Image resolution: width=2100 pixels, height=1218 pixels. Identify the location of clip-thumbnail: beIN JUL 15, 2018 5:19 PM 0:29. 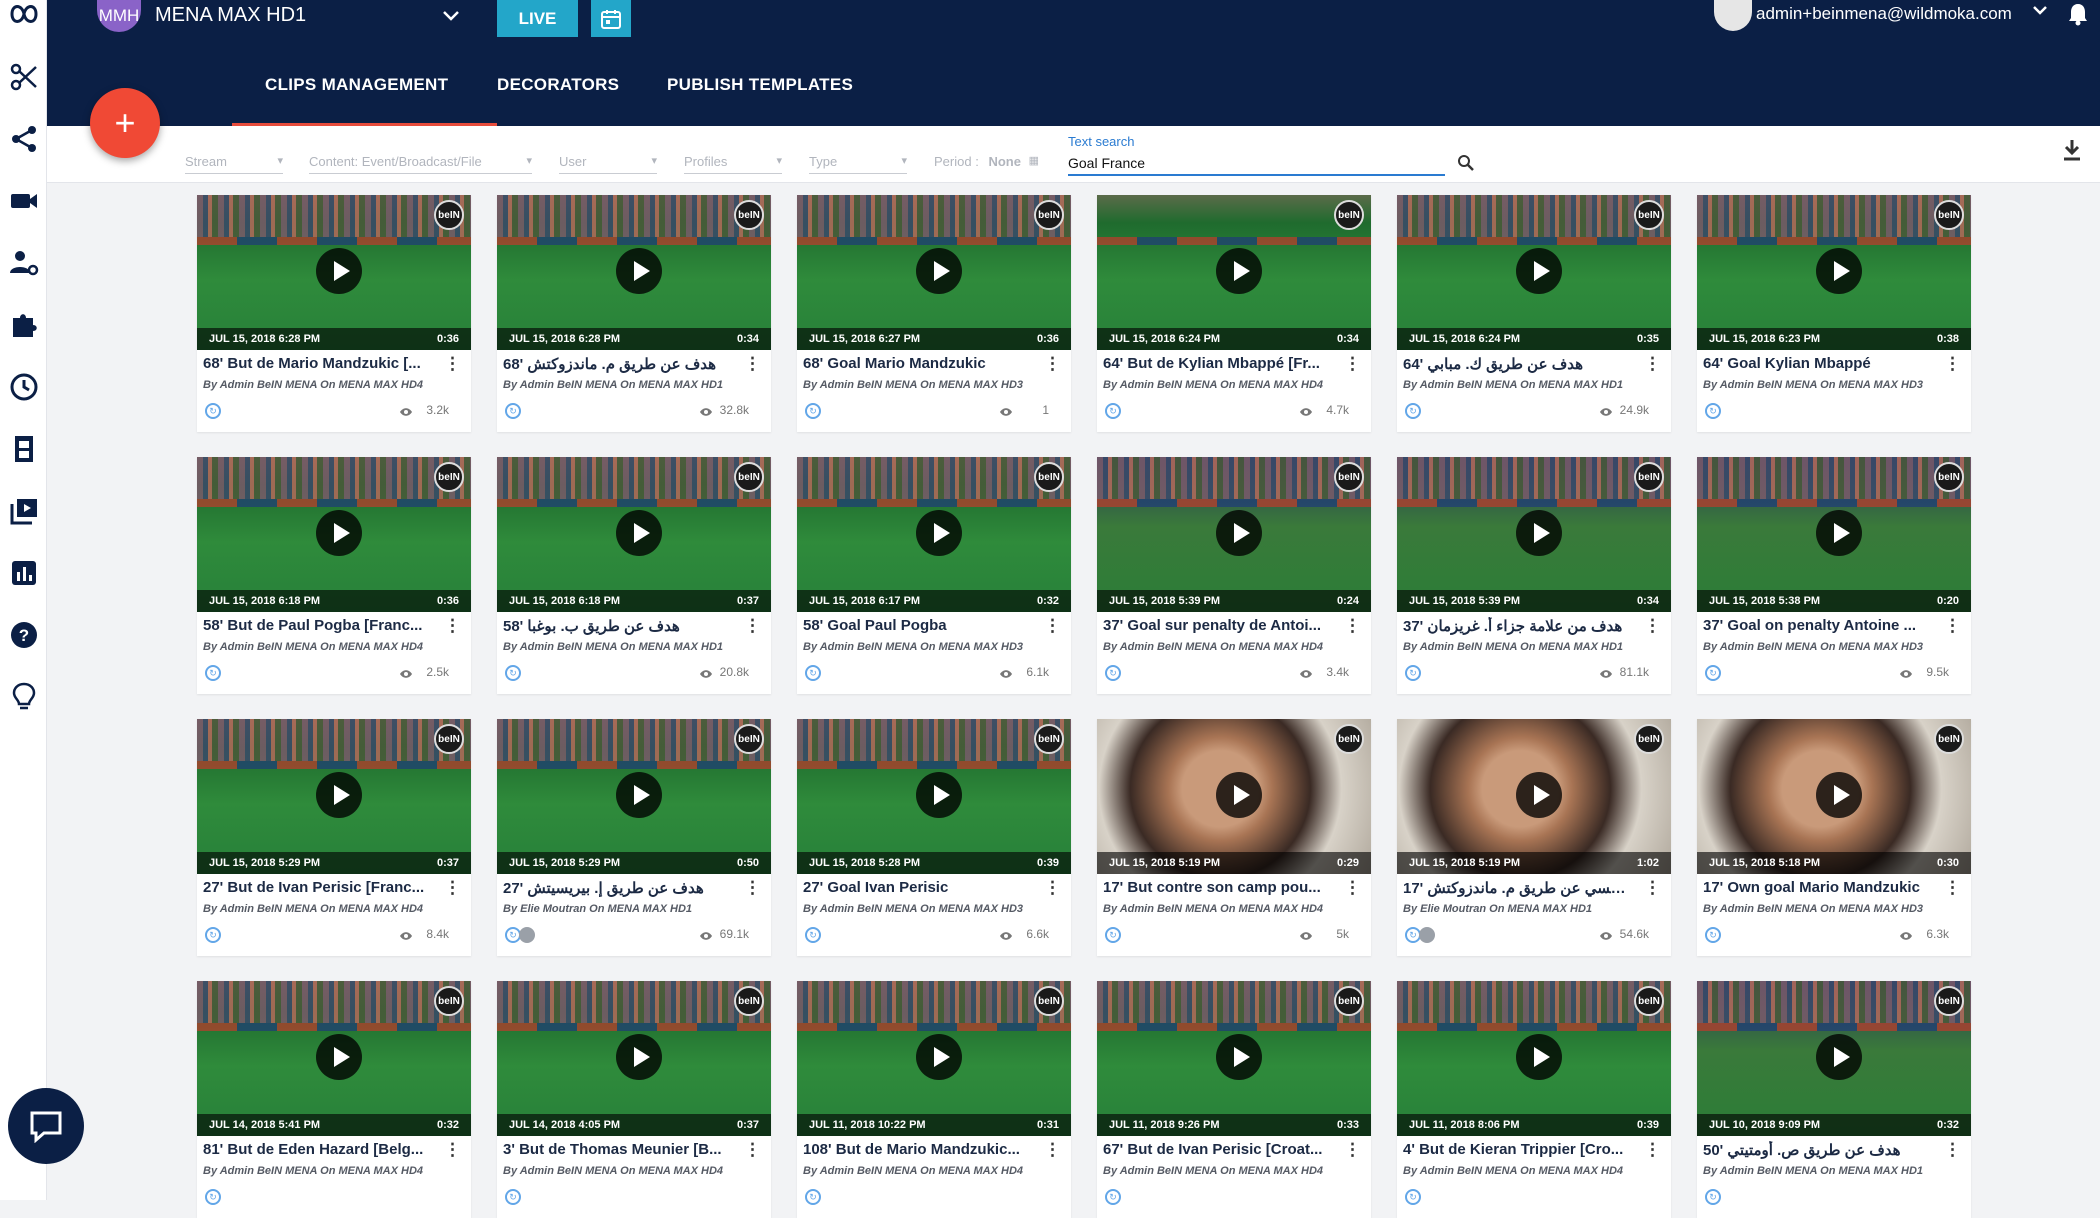
(1234, 796).